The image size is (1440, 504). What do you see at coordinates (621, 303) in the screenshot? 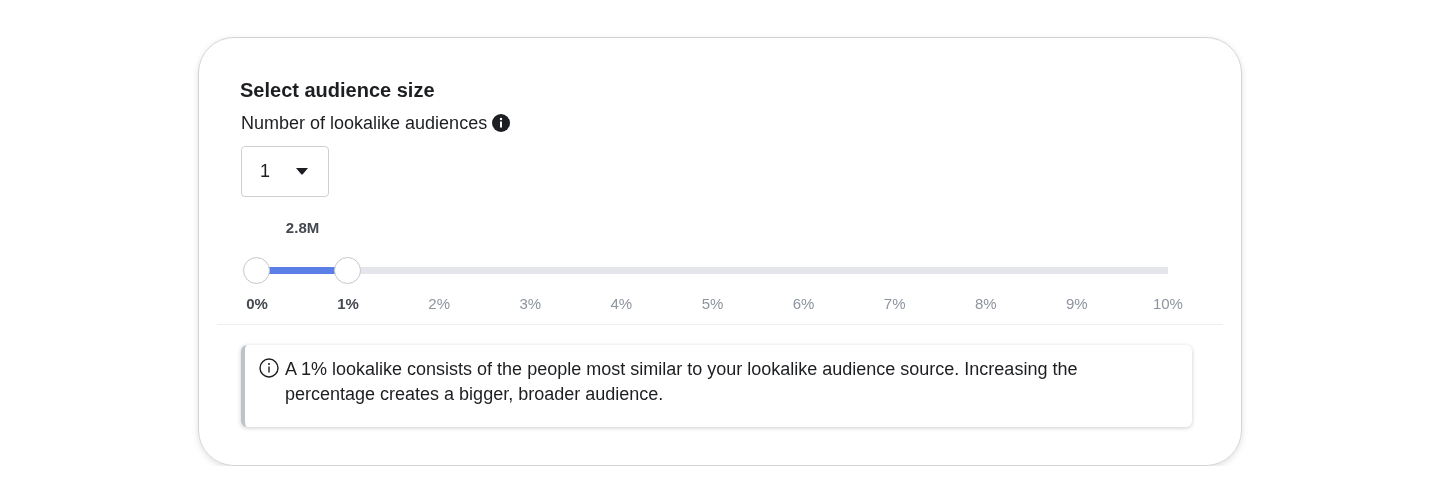
I see `tick-label: 4%` at bounding box center [621, 303].